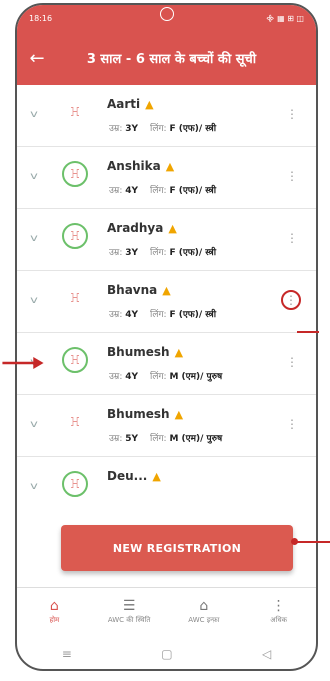 The height and width of the screenshot is (681, 330). Describe the element at coordinates (177, 548) in the screenshot. I see `new-registration-button: NEW REGISTRATION` at that location.